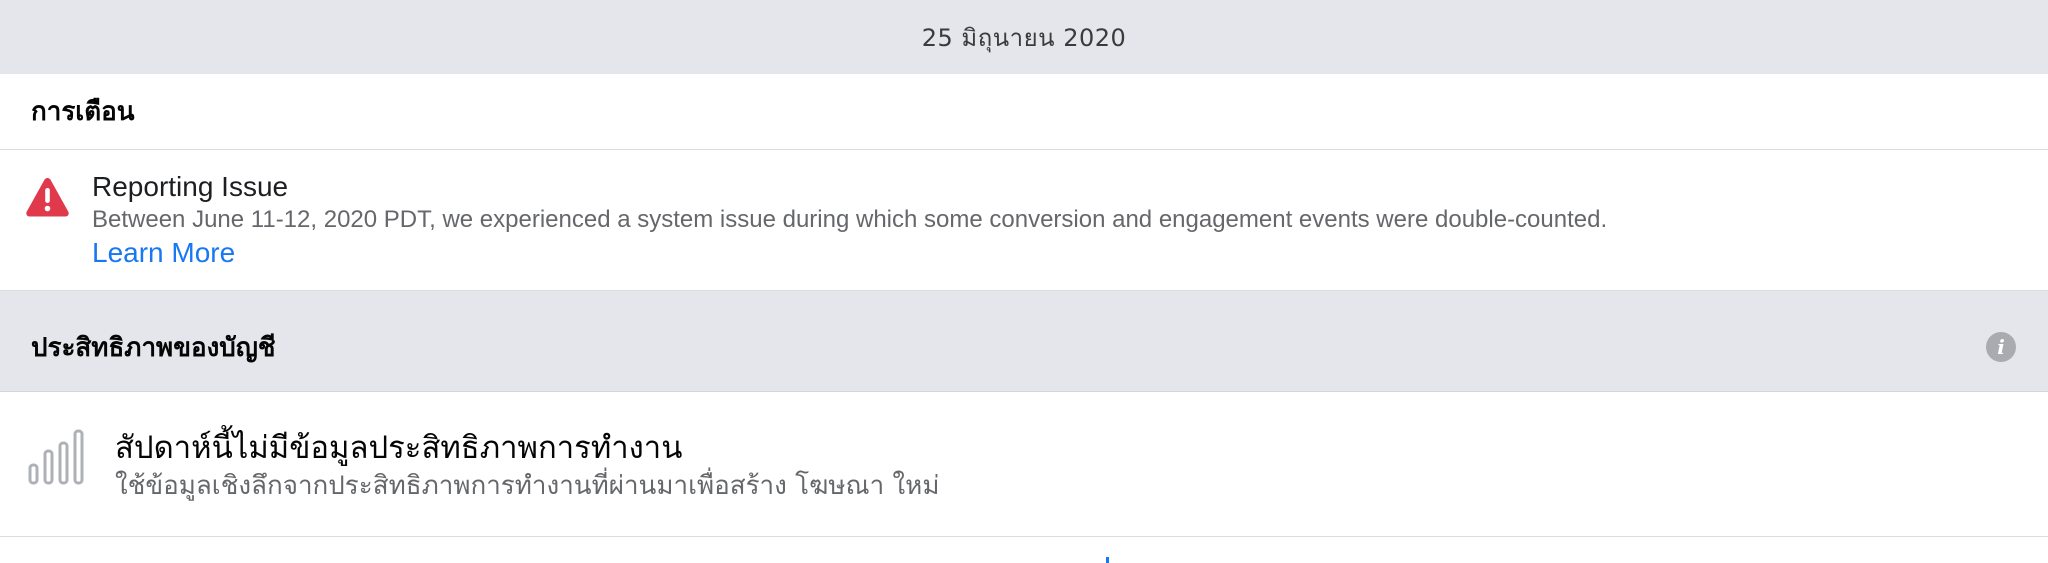 Image resolution: width=2048 pixels, height=563 pixels. I want to click on learn-more-link: Learn More, so click(163, 253).